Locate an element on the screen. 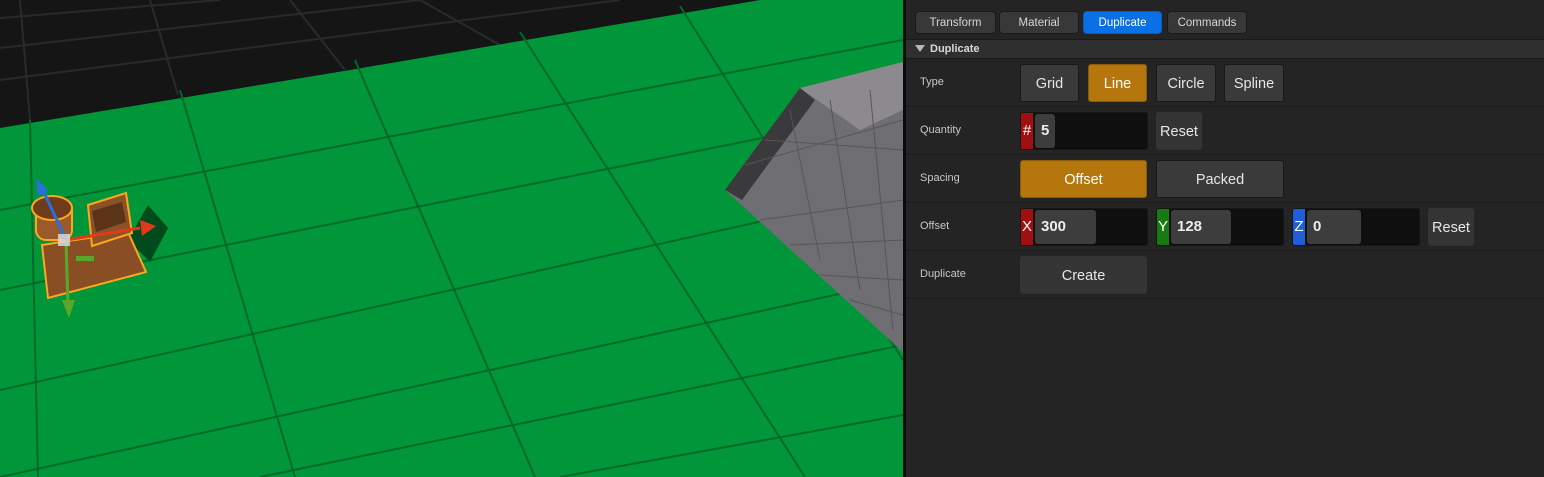 The height and width of the screenshot is (477, 1544). spacing-packed-button: Packed is located at coordinates (1220, 179).